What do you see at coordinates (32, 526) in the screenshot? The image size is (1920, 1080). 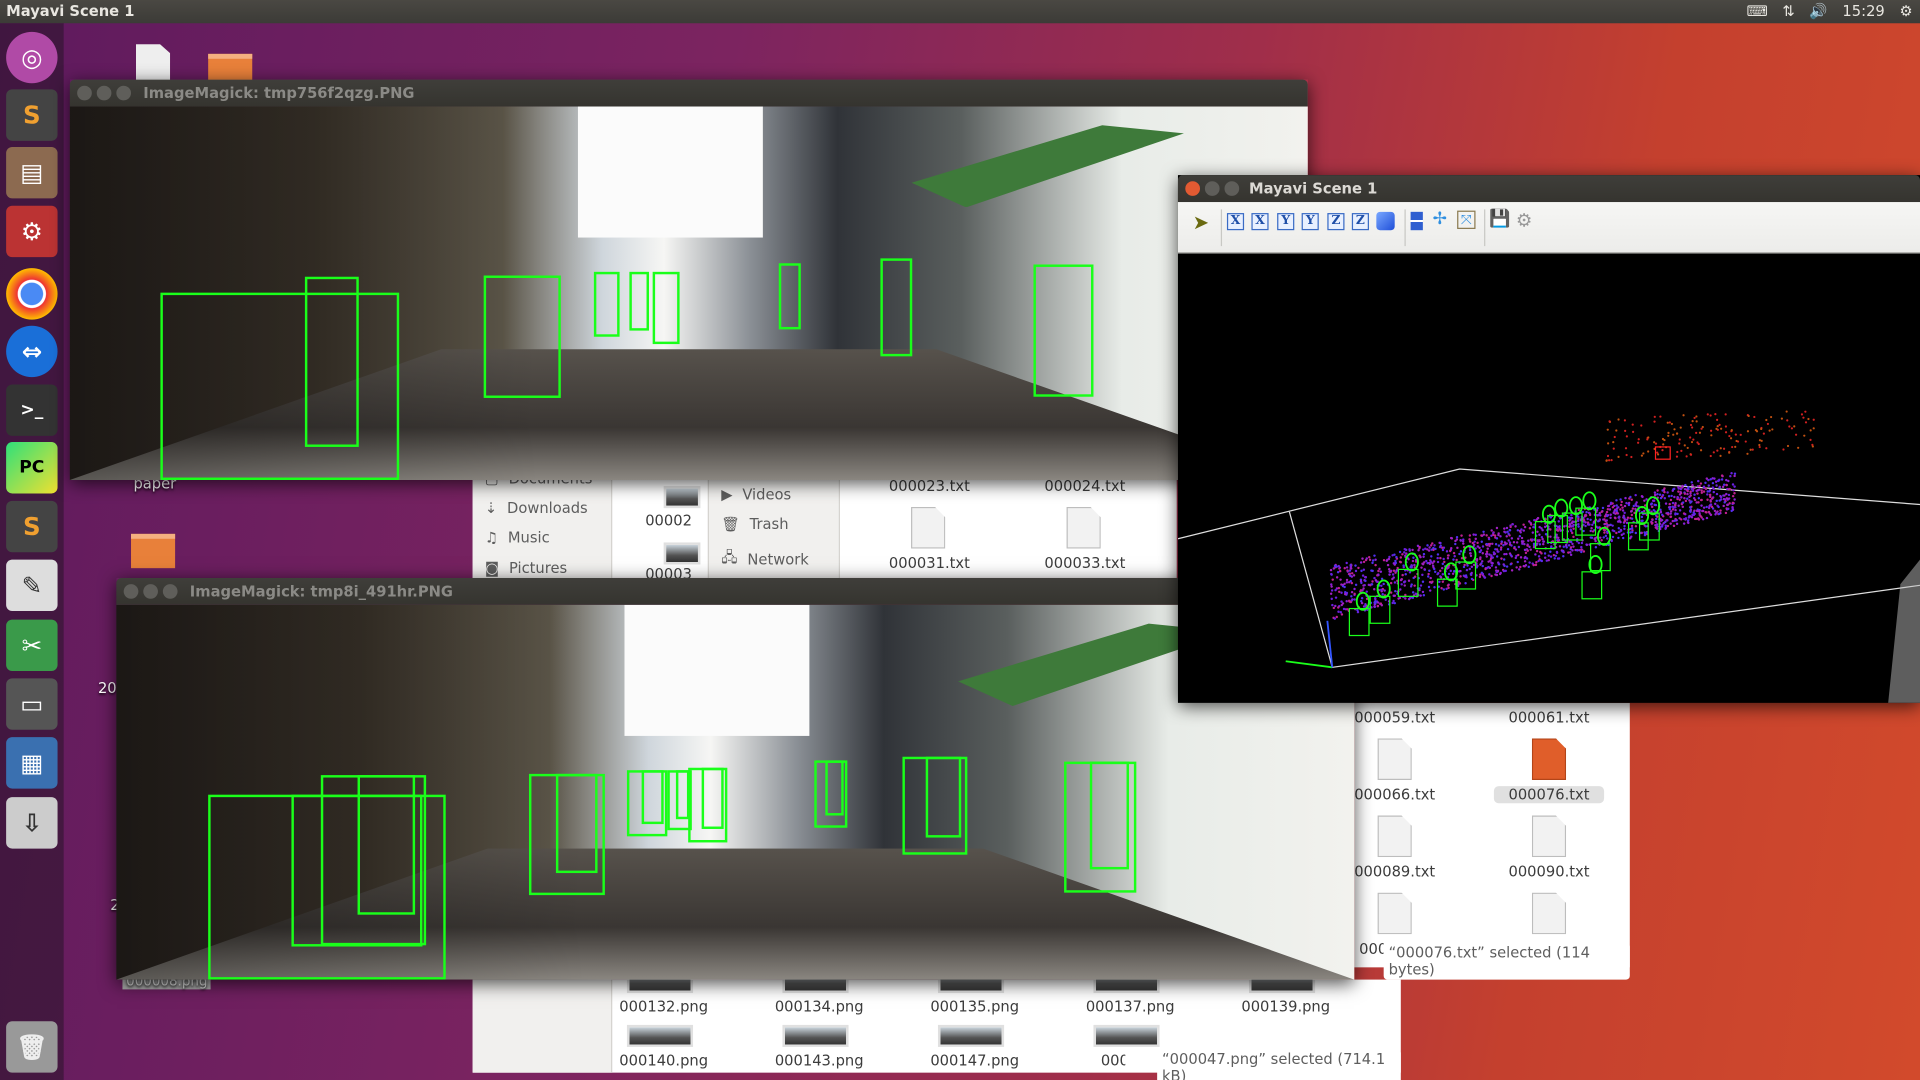 I see `sublime-text-2-icon: S` at bounding box center [32, 526].